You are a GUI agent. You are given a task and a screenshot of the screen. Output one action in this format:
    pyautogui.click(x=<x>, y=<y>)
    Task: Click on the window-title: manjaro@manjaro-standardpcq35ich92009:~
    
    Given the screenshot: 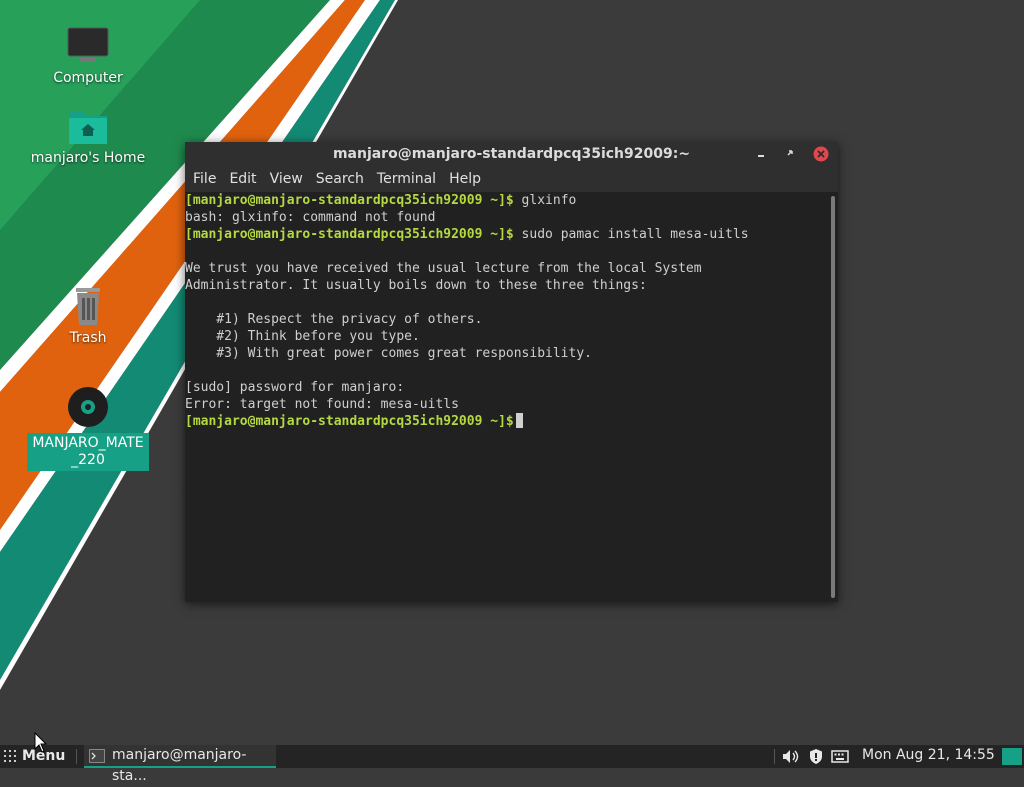 What is the action you would take?
    pyautogui.click(x=511, y=154)
    